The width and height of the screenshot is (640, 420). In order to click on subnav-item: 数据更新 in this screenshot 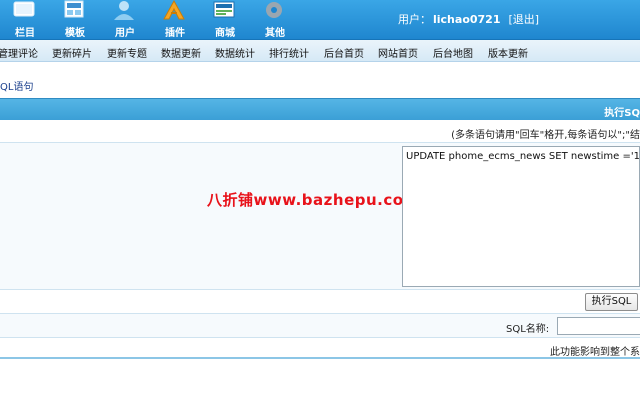, I will do `click(181, 52)`.